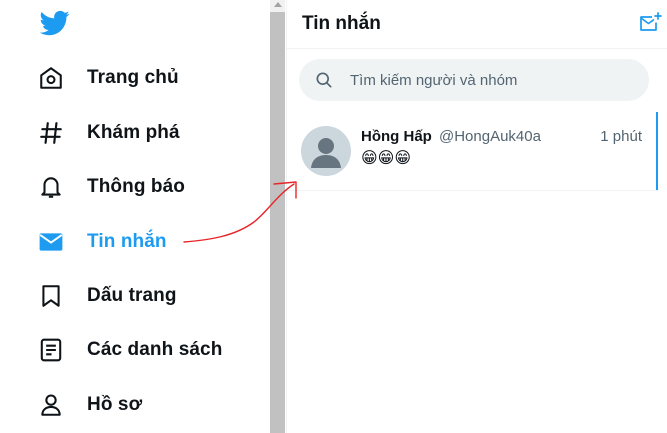 The width and height of the screenshot is (667, 433). I want to click on nav-notifications: Thông báo, so click(111, 187).